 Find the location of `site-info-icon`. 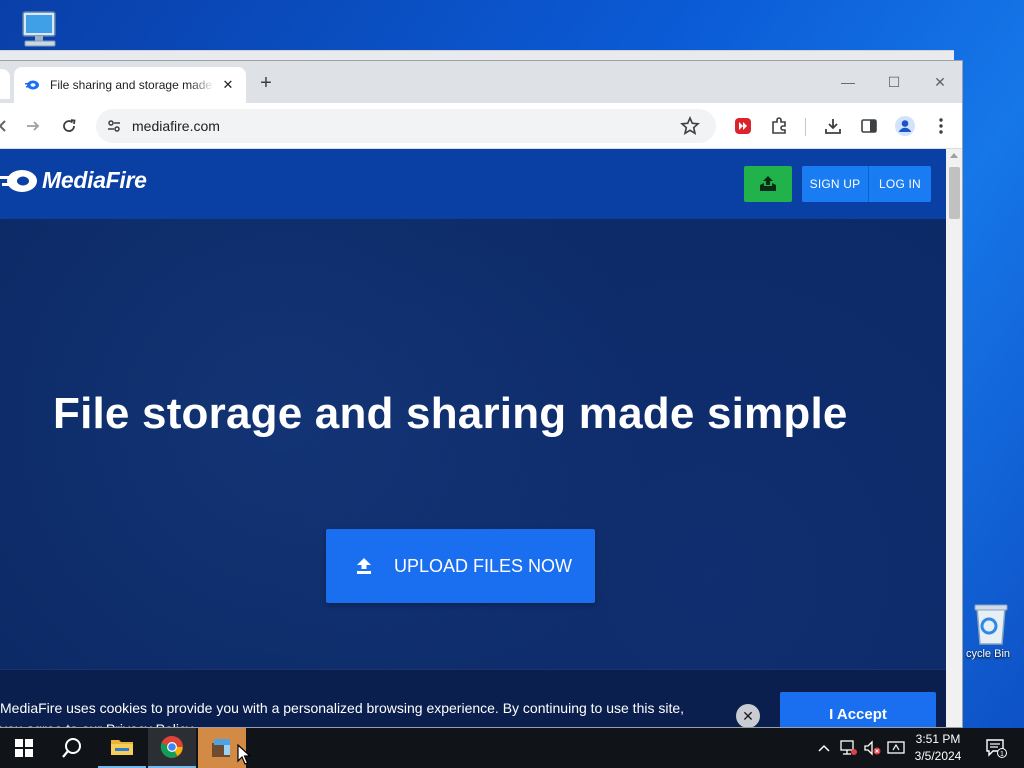

site-info-icon is located at coordinates (114, 126).